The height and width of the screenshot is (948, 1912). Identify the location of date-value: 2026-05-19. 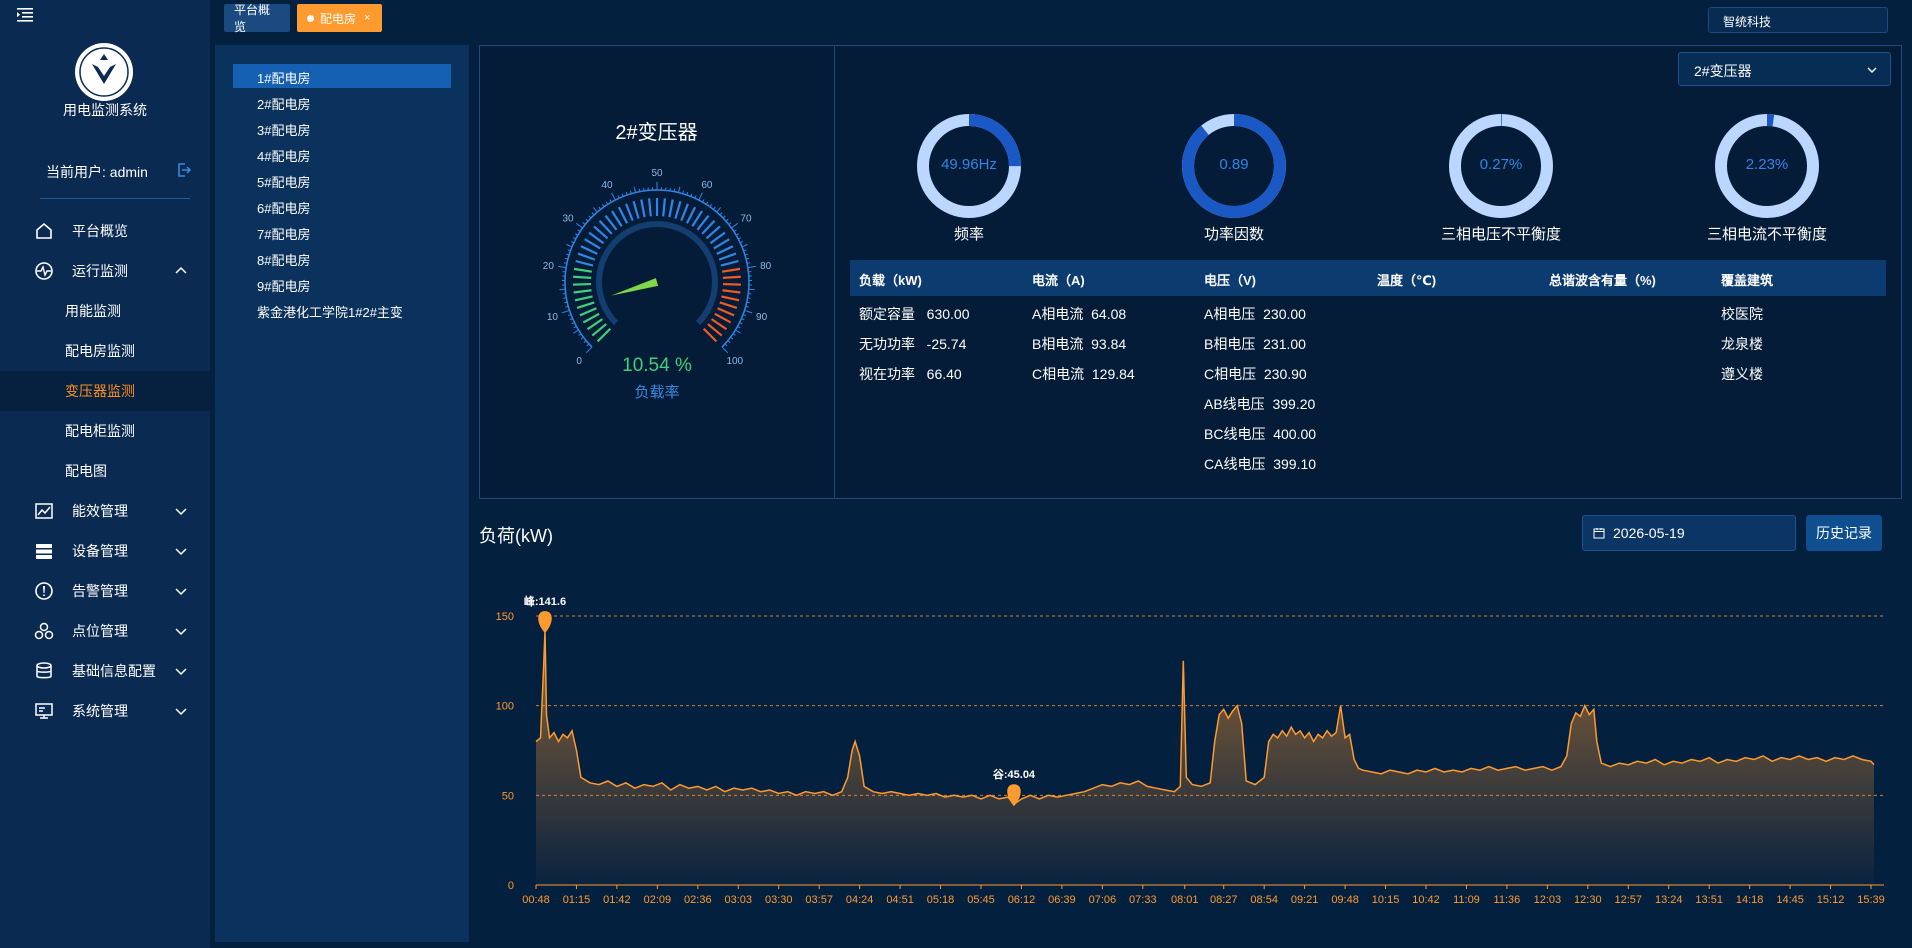
(1649, 533).